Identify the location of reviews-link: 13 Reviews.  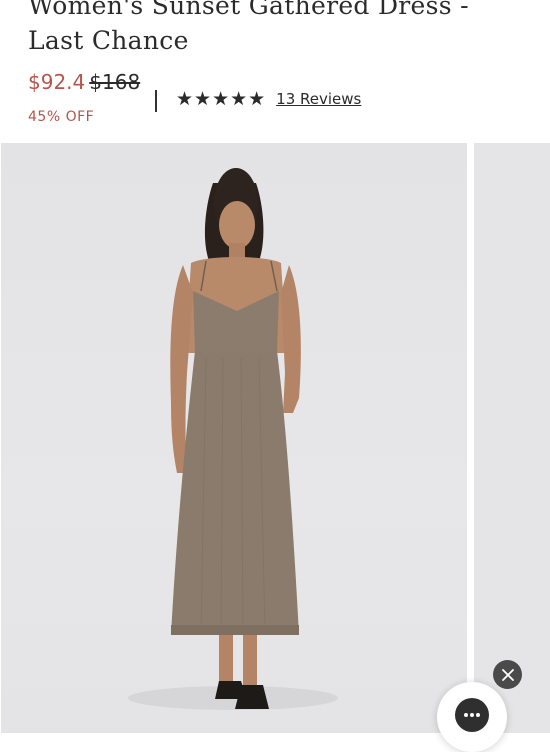
(318, 99).